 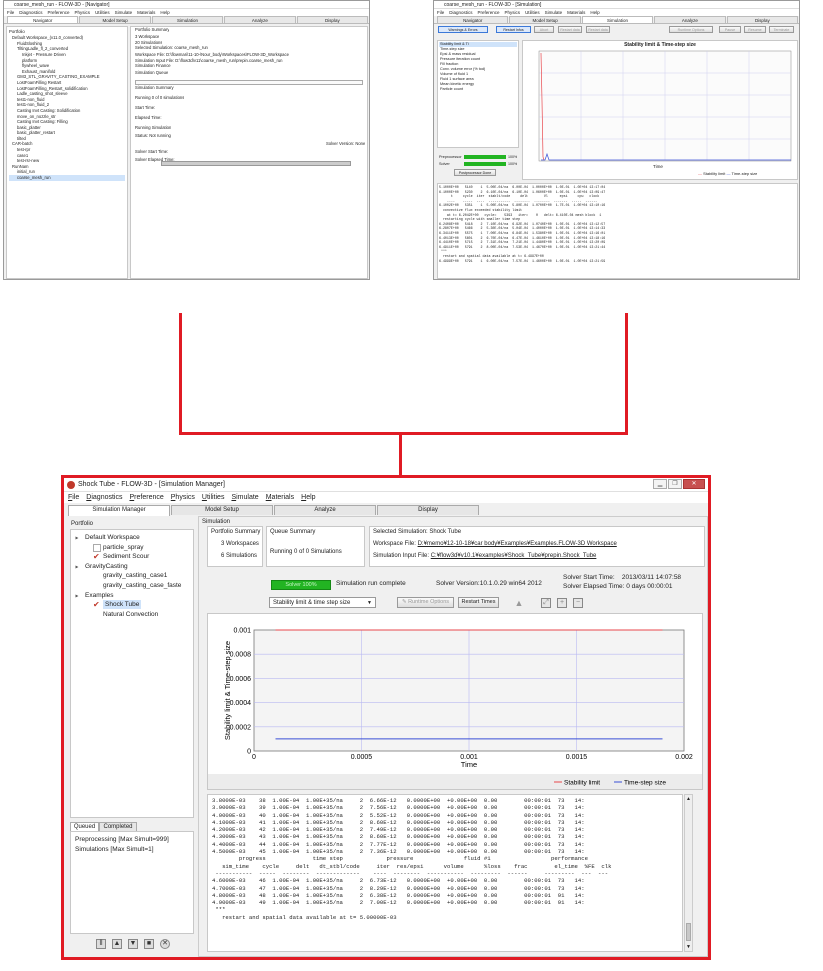 What do you see at coordinates (675, 484) in the screenshot?
I see `maximize-icon: ❐` at bounding box center [675, 484].